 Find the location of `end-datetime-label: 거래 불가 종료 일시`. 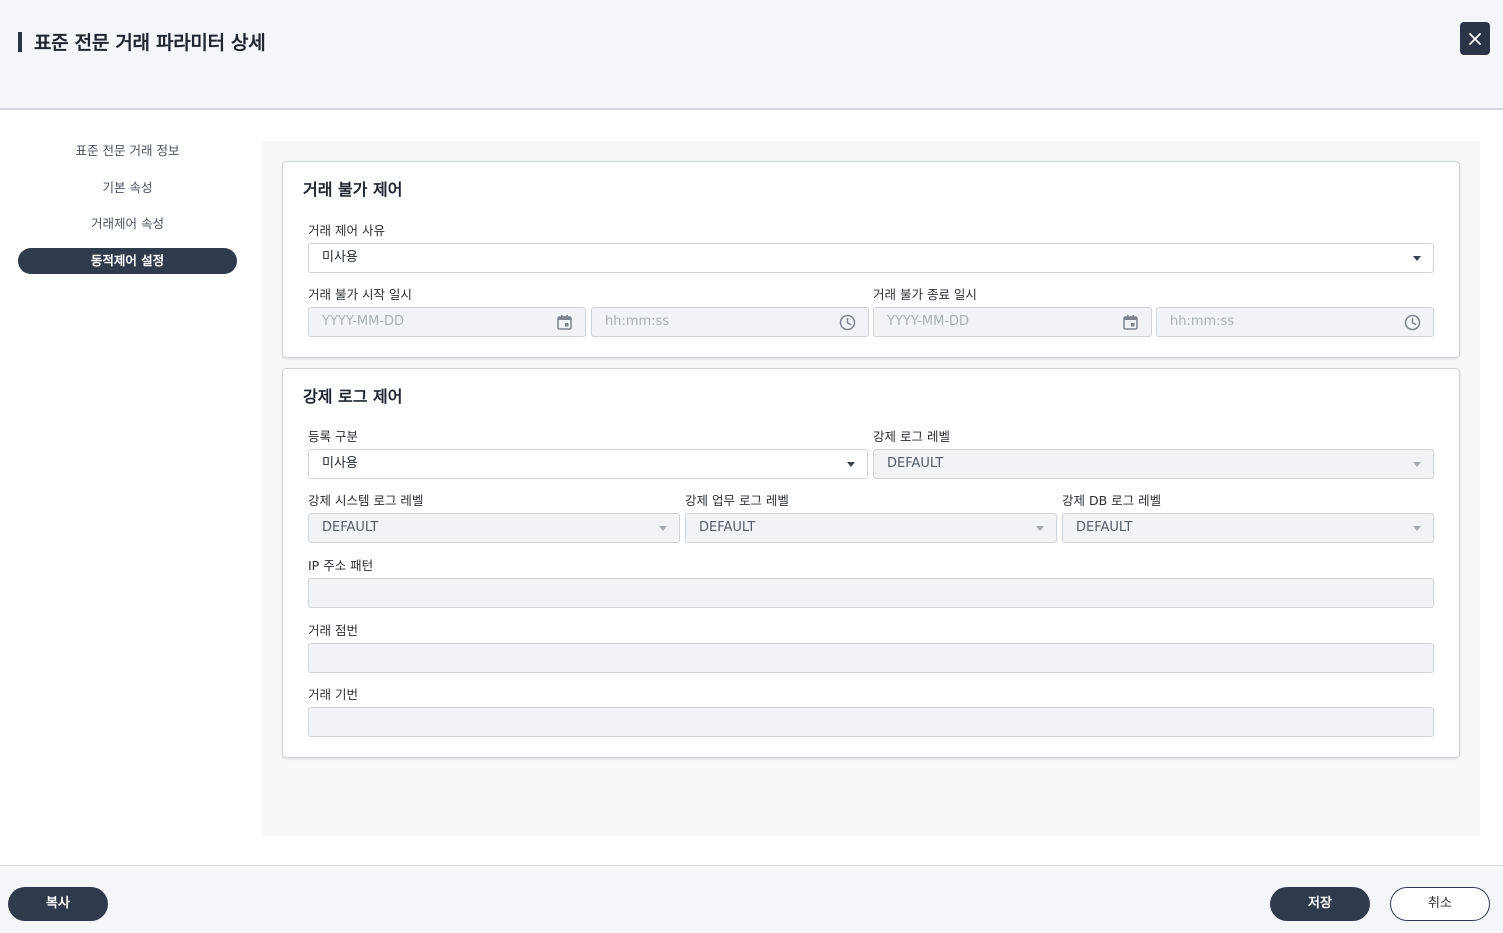

end-datetime-label: 거래 불가 종료 일시 is located at coordinates (925, 294).